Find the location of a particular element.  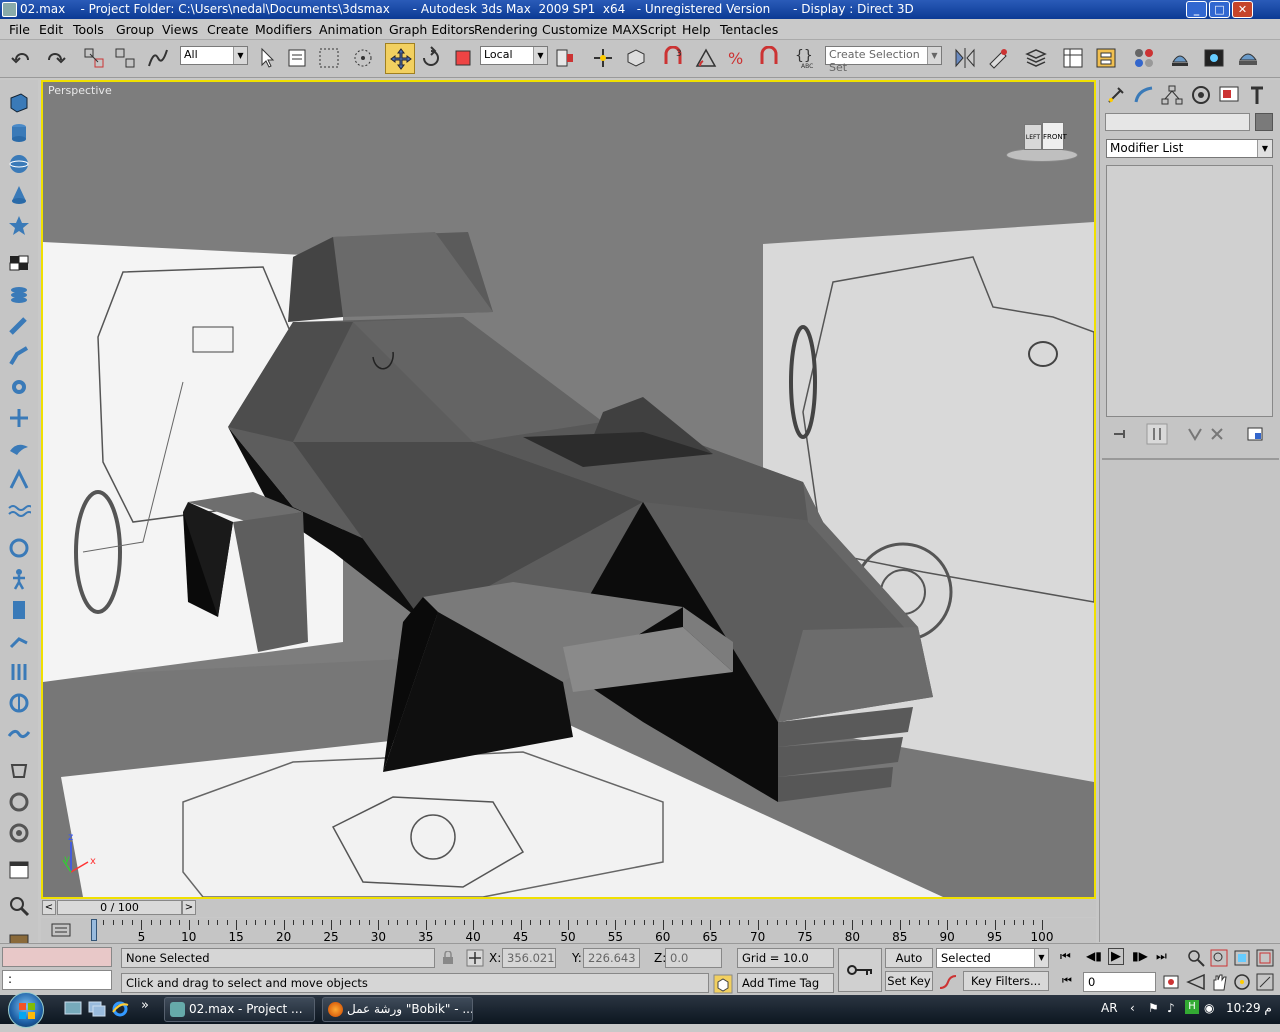

menu-help: Help is located at coordinates (696, 29).